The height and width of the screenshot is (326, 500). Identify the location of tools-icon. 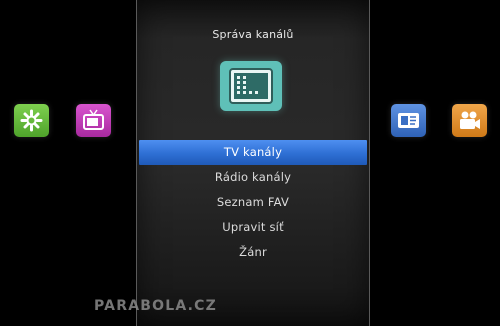
(31, 120).